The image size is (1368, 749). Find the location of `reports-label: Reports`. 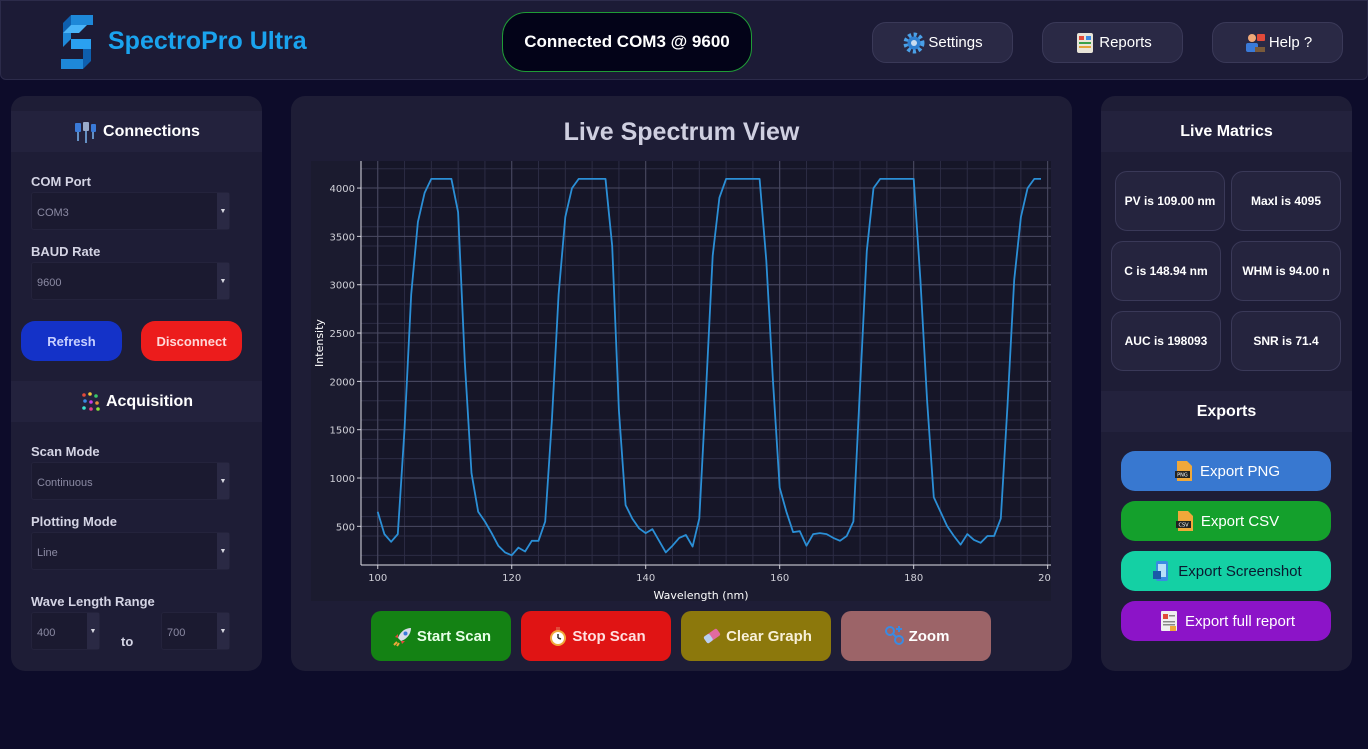

reports-label: Reports is located at coordinates (1125, 42).